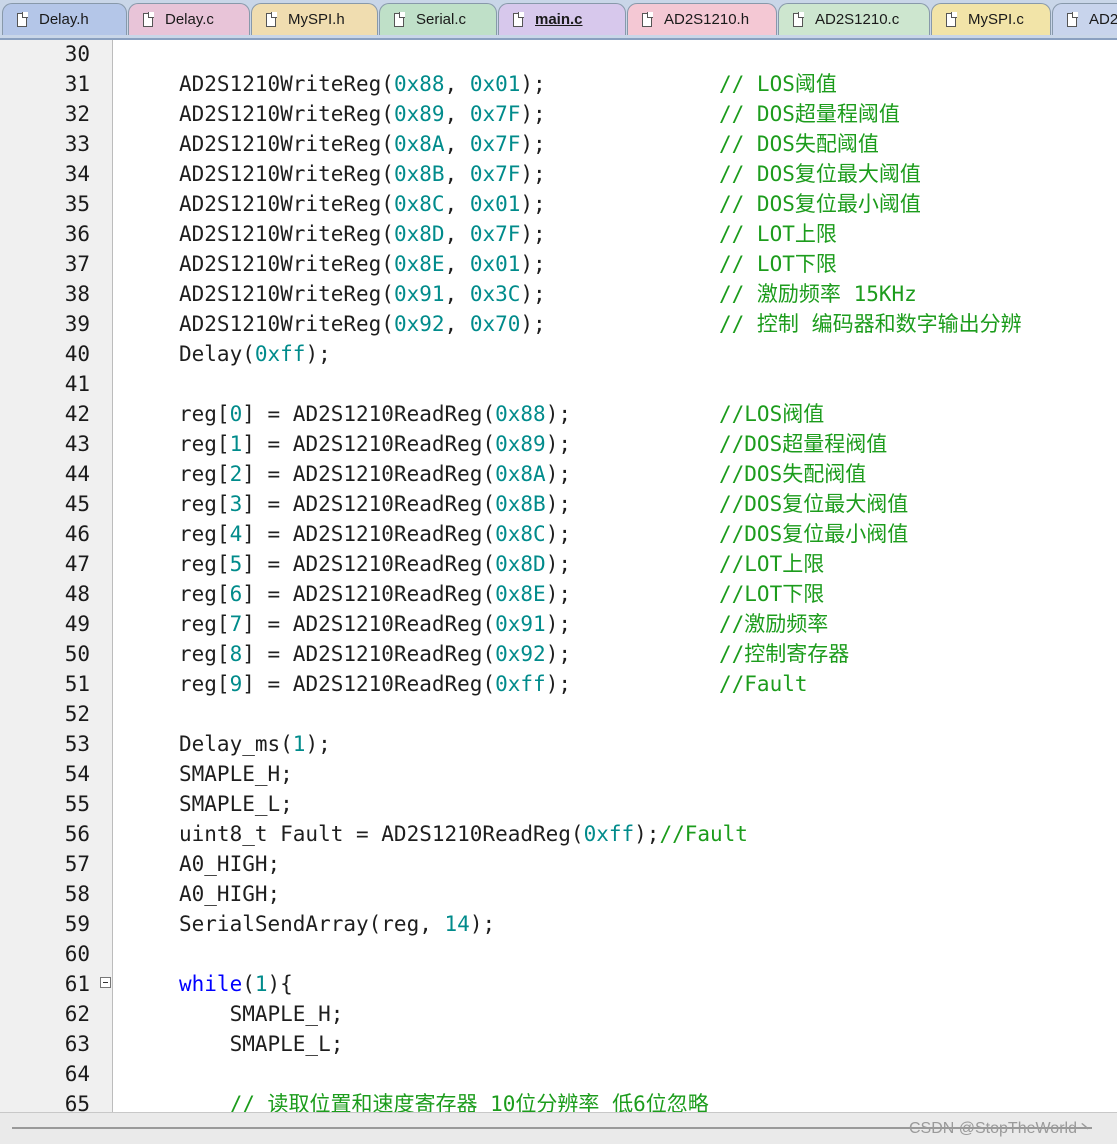 The image size is (1117, 1144). I want to click on code-comment: // 控制 编码器和数字输出分辨, so click(870, 324).